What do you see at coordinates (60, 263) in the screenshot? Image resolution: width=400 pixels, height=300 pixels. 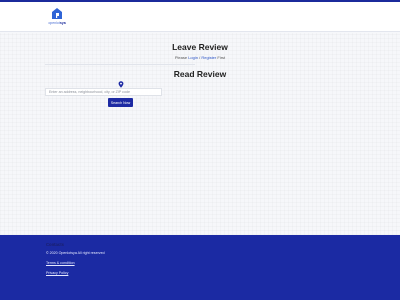 I see `footer-terms-link: Terms & condition` at bounding box center [60, 263].